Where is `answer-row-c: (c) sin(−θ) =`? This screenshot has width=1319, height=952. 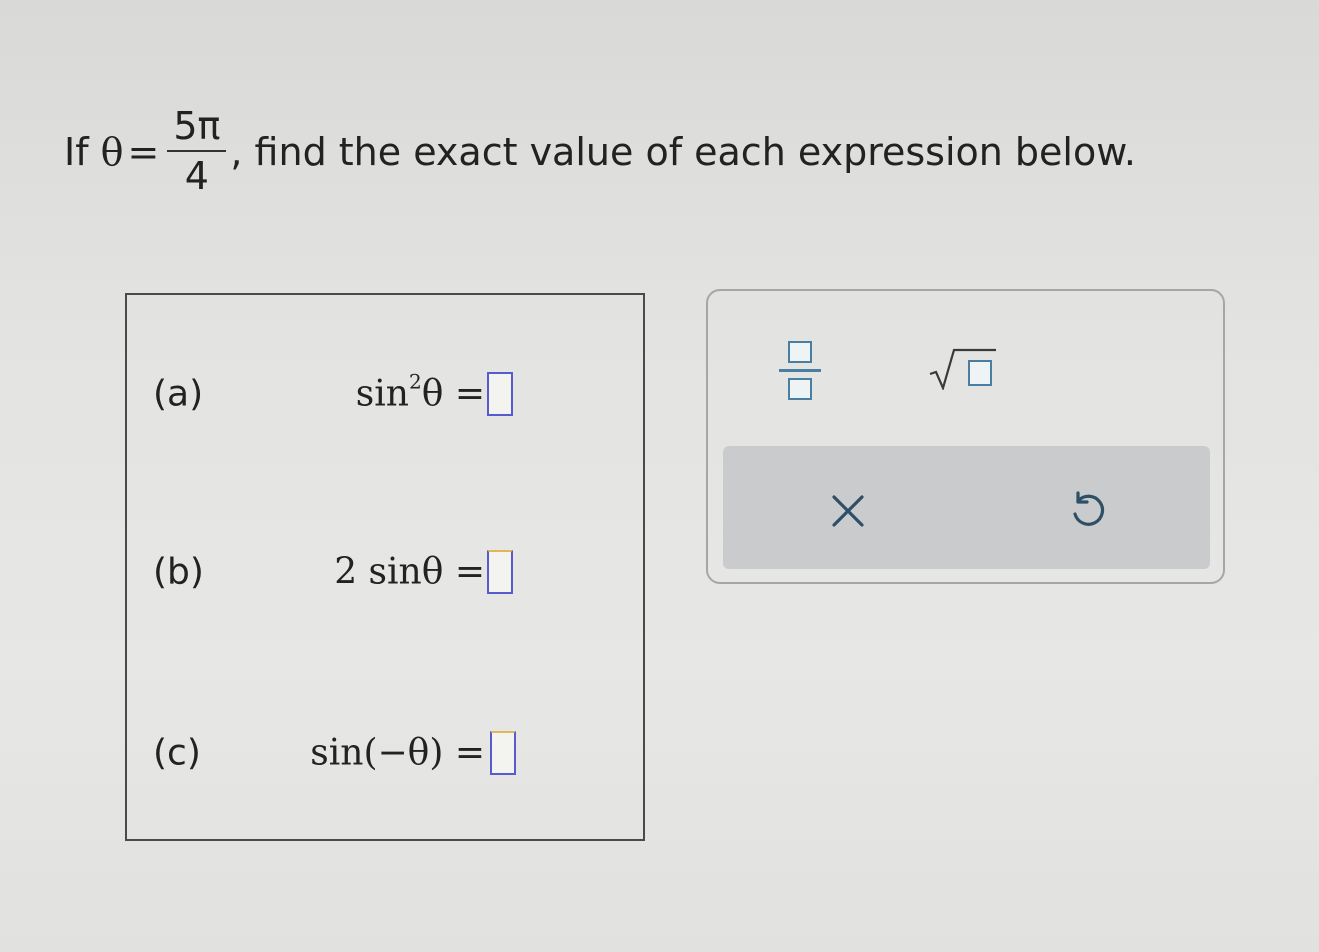 answer-row-c: (c) sin(−θ) = is located at coordinates (385, 753).